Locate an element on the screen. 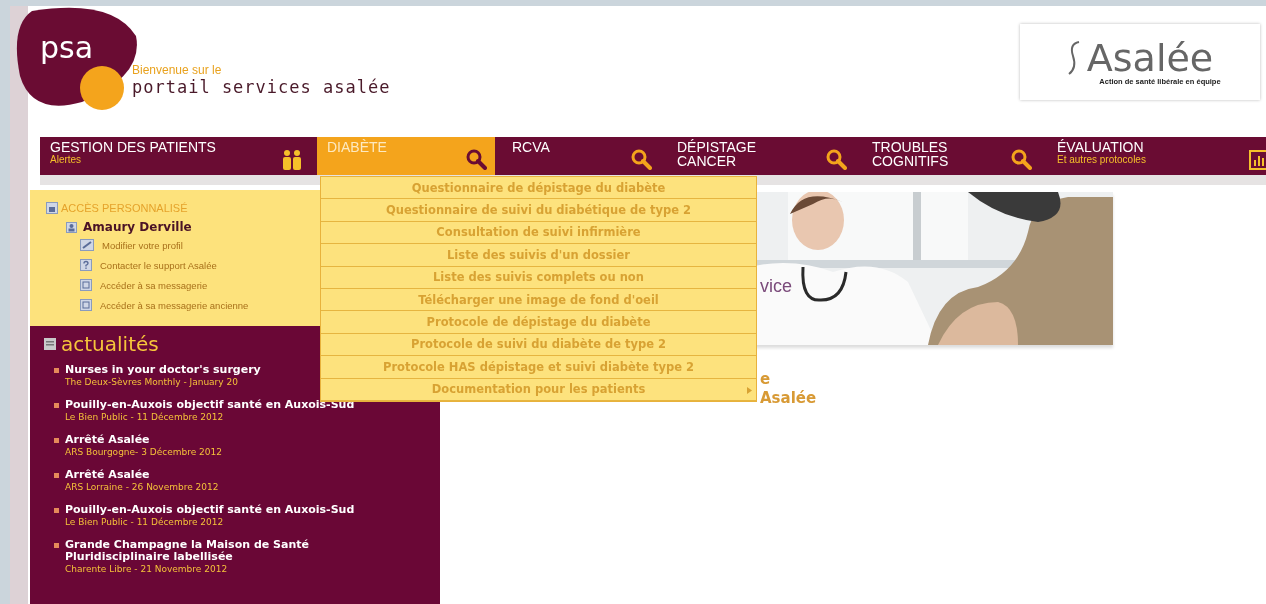  profile-link: Accéder à sa messagerie ancienne is located at coordinates (174, 305).